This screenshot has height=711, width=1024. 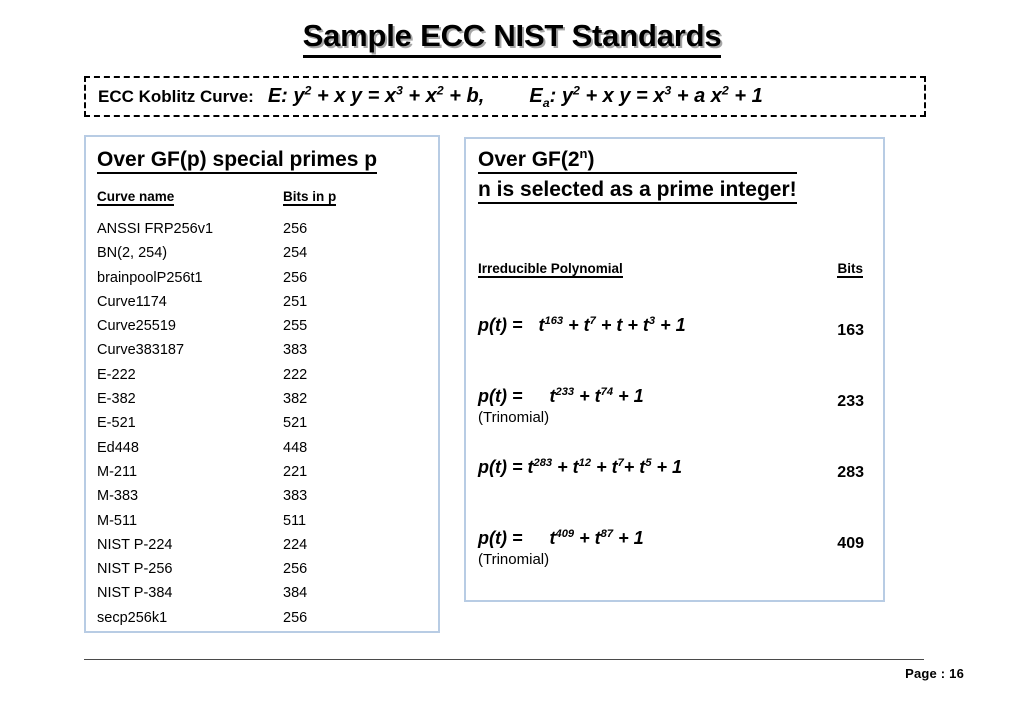 What do you see at coordinates (295, 593) in the screenshot?
I see `gfp-curve-bits: 384` at bounding box center [295, 593].